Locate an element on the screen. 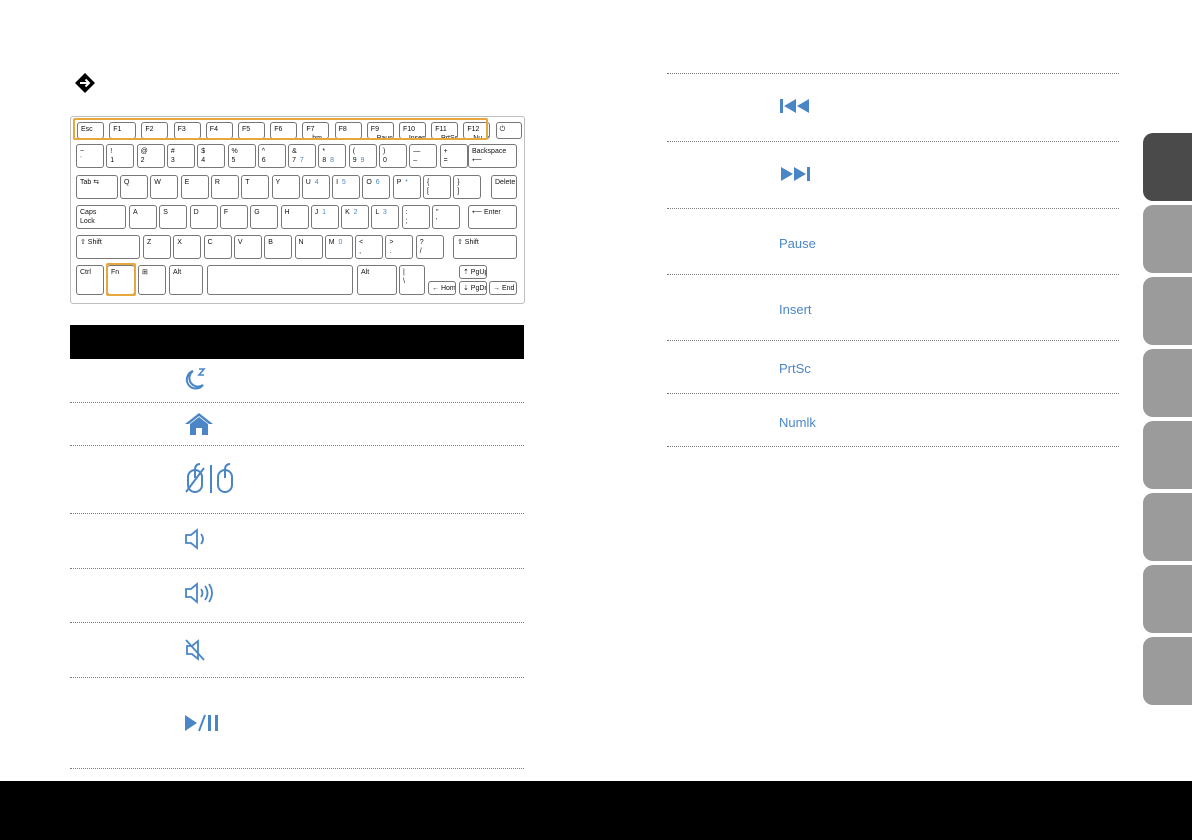 The height and width of the screenshot is (840, 1192). keyboard-key: * 8 8 is located at coordinates (332, 156).